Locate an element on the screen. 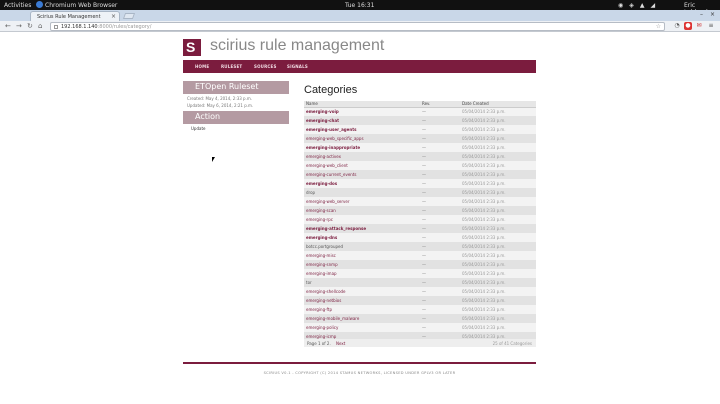  close-tab-icon: × is located at coordinates (113, 16).